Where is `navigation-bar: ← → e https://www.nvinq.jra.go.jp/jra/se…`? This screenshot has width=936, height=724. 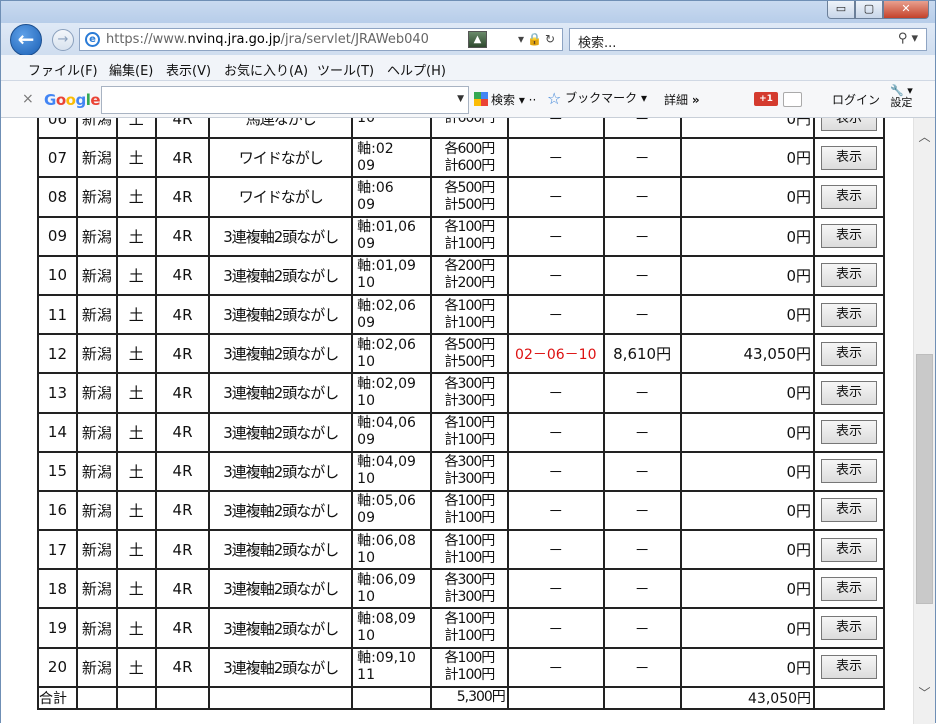 navigation-bar: ← → e https://www.nvinq.jra.go.jp/jra/se… is located at coordinates (468, 39).